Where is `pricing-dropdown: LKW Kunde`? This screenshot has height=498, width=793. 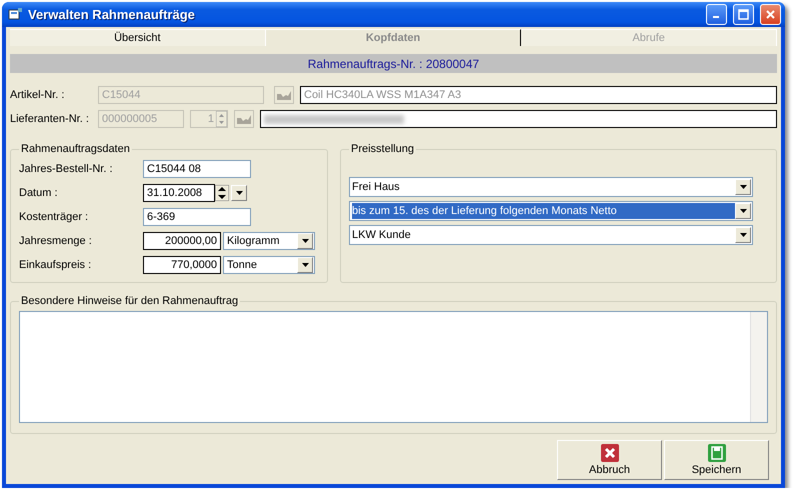 pricing-dropdown: LKW Kunde is located at coordinates (551, 235).